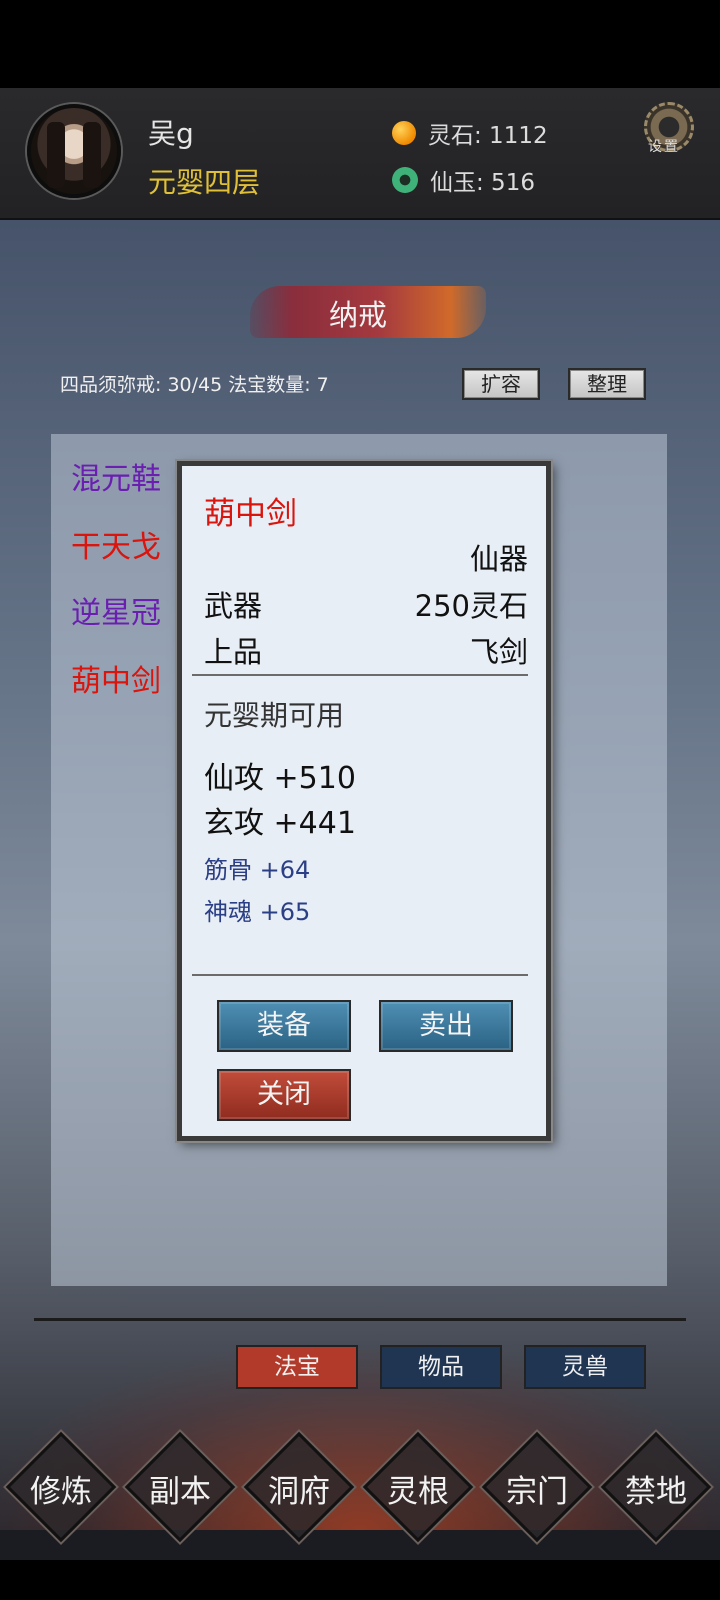 This screenshot has height=1600, width=720. I want to click on item-grade: 仙器, so click(498, 559).